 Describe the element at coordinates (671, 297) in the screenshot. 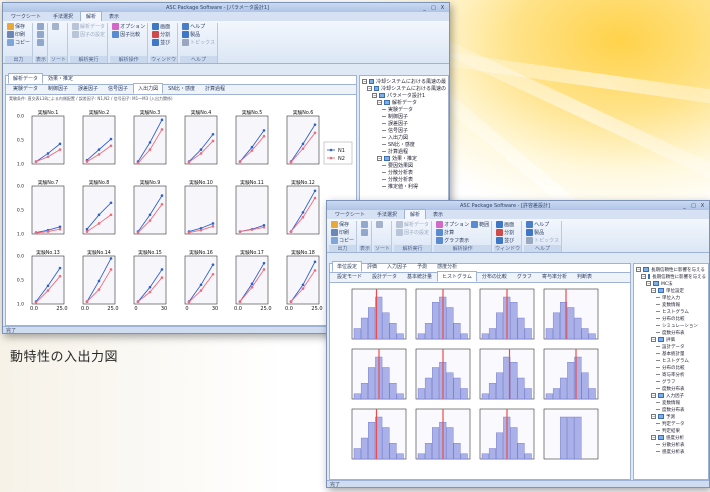

I see `tree-node: 単位入力` at that location.